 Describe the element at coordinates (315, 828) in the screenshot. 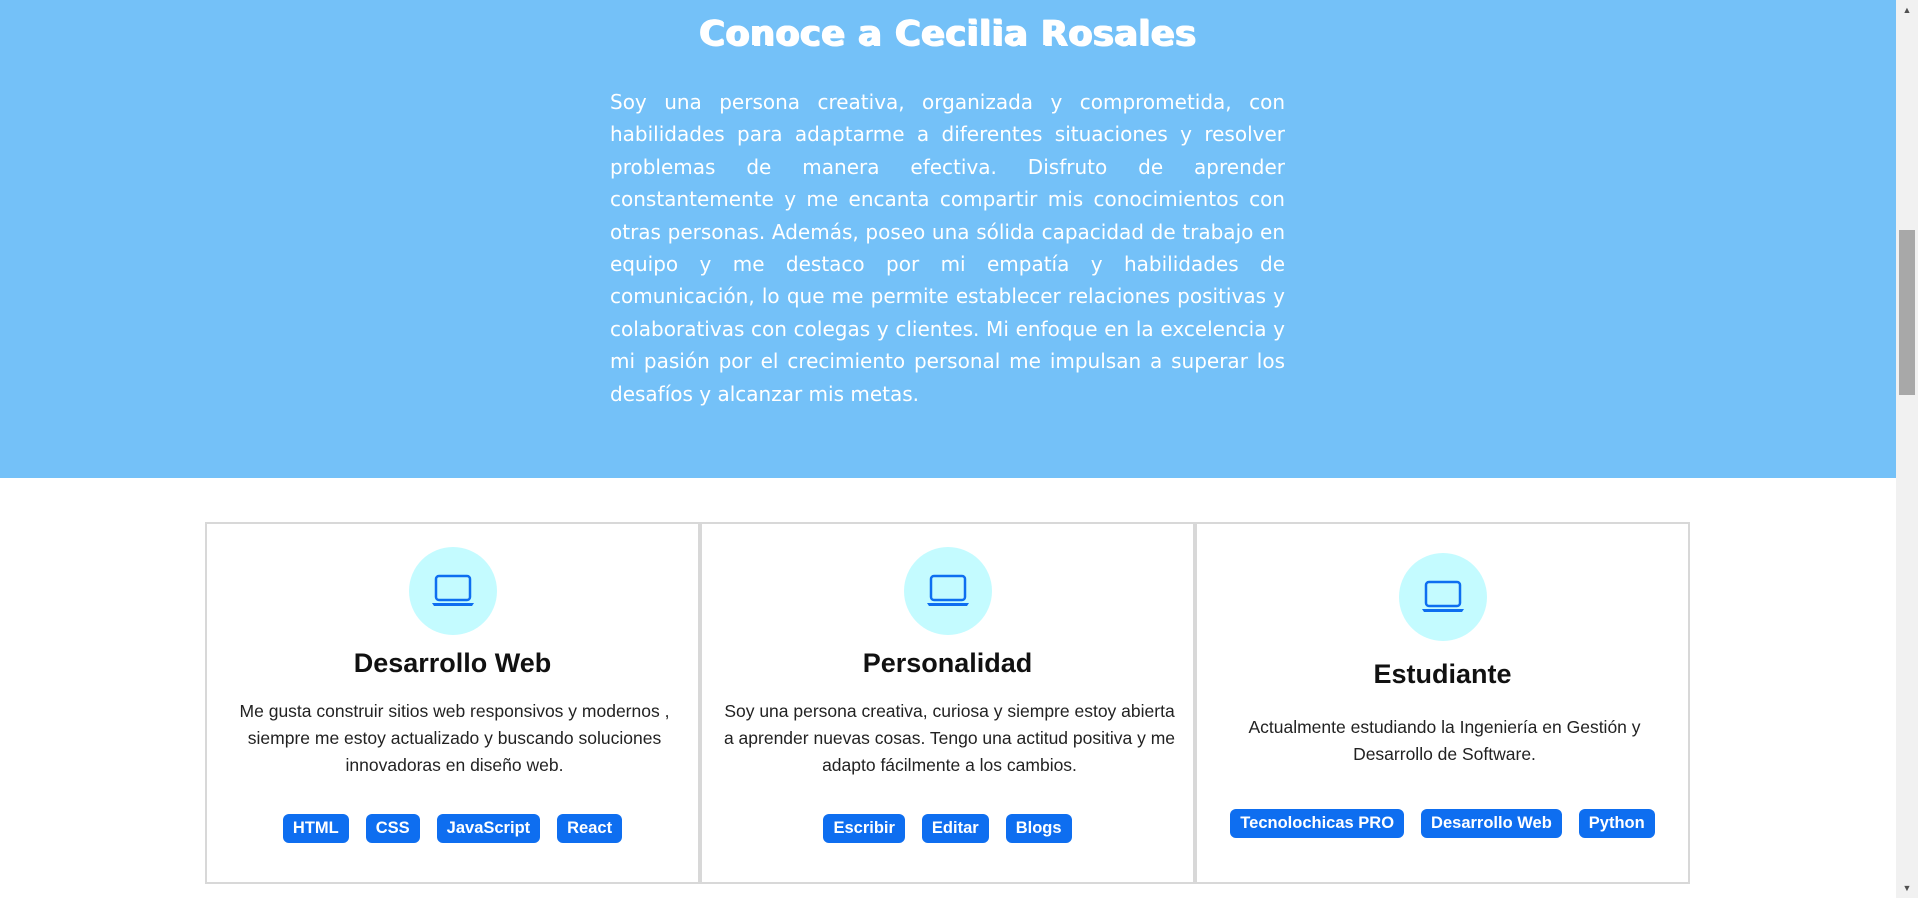

I see `tag-html: HTML` at that location.